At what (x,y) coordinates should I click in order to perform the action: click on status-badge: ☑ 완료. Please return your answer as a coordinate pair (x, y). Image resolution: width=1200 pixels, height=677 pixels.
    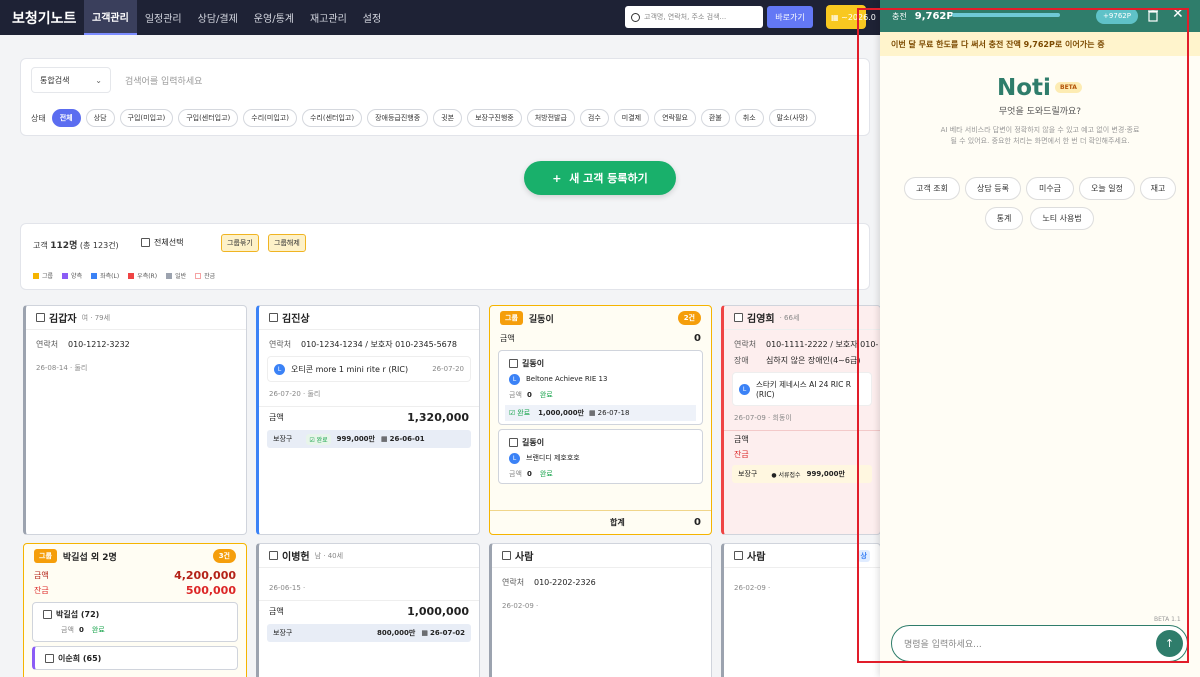
    Looking at the image, I should click on (318, 439).